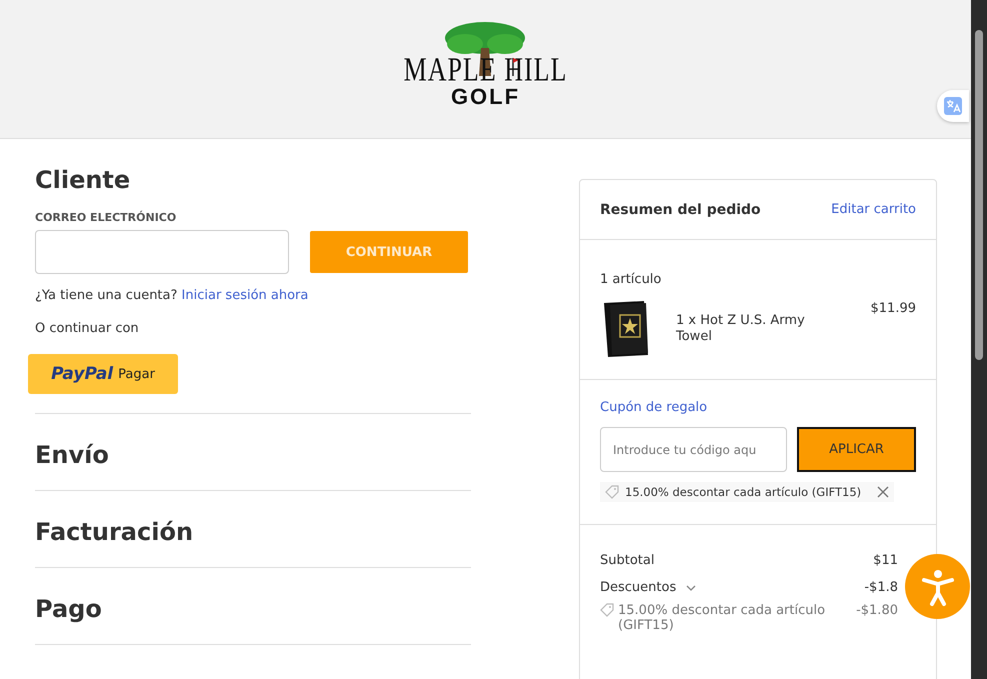 The width and height of the screenshot is (987, 679). Describe the element at coordinates (873, 209) in the screenshot. I see `edit-cart-link: Editar carrito` at that location.